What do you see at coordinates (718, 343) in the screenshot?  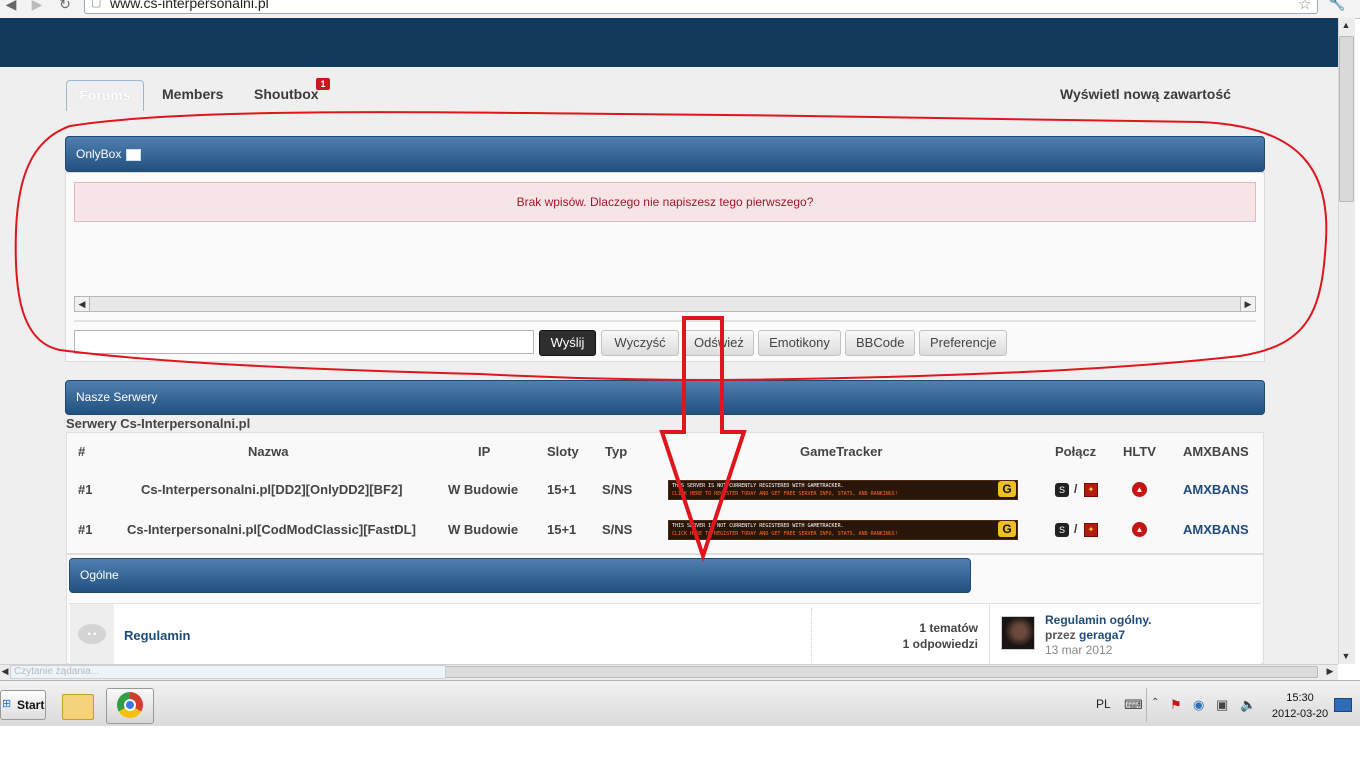 I see `refresh-button: Odśwież` at bounding box center [718, 343].